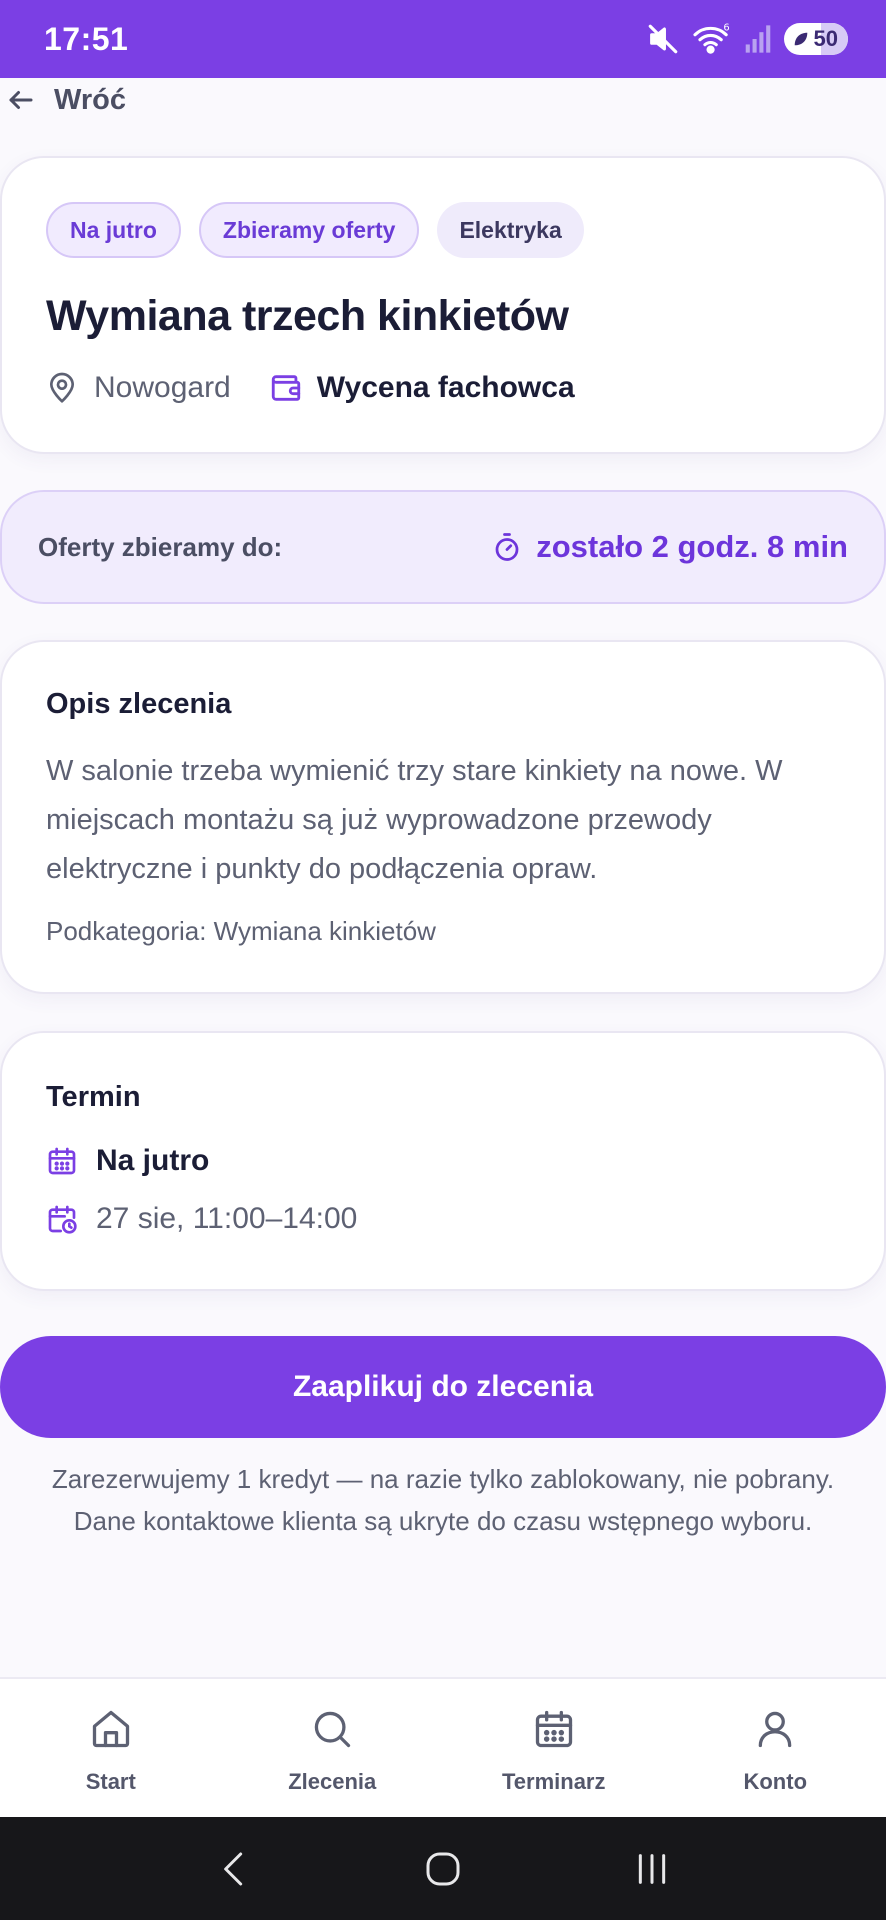  I want to click on term-when-text: Na jutro, so click(153, 1160).